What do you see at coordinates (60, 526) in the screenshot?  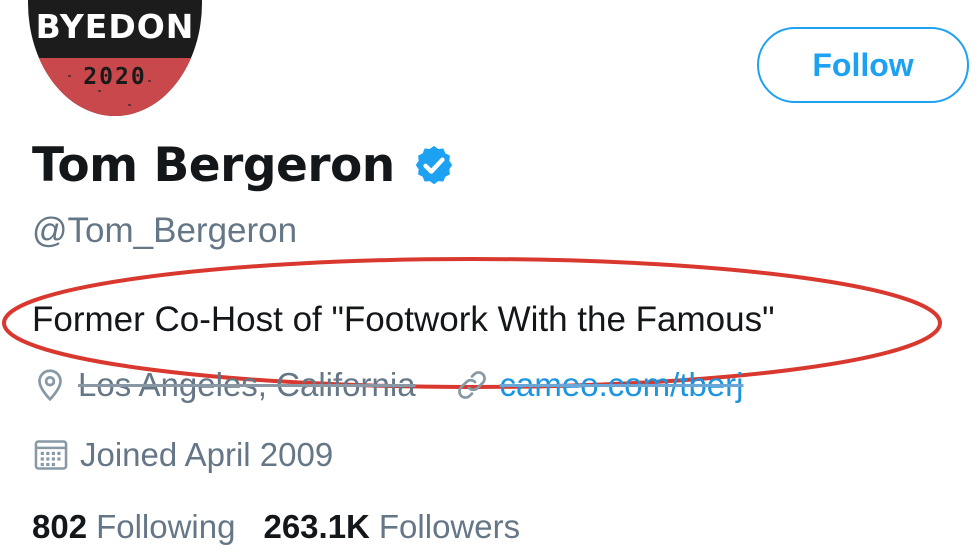 I see `following-count: 802` at bounding box center [60, 526].